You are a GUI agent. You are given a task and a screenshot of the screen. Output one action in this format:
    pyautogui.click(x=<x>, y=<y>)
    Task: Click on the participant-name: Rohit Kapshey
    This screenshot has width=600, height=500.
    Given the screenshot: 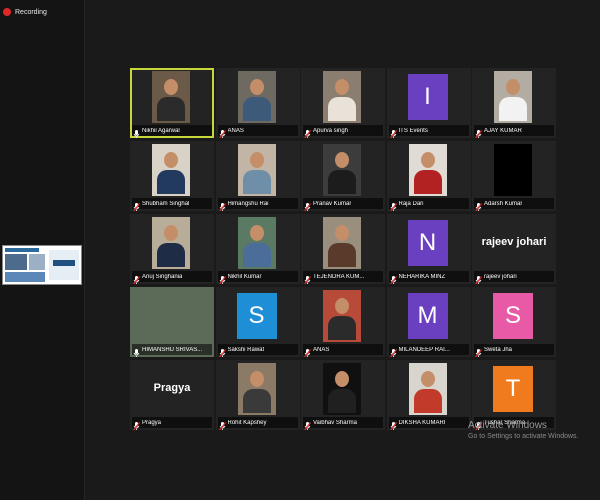 What is the action you would take?
    pyautogui.click(x=247, y=422)
    